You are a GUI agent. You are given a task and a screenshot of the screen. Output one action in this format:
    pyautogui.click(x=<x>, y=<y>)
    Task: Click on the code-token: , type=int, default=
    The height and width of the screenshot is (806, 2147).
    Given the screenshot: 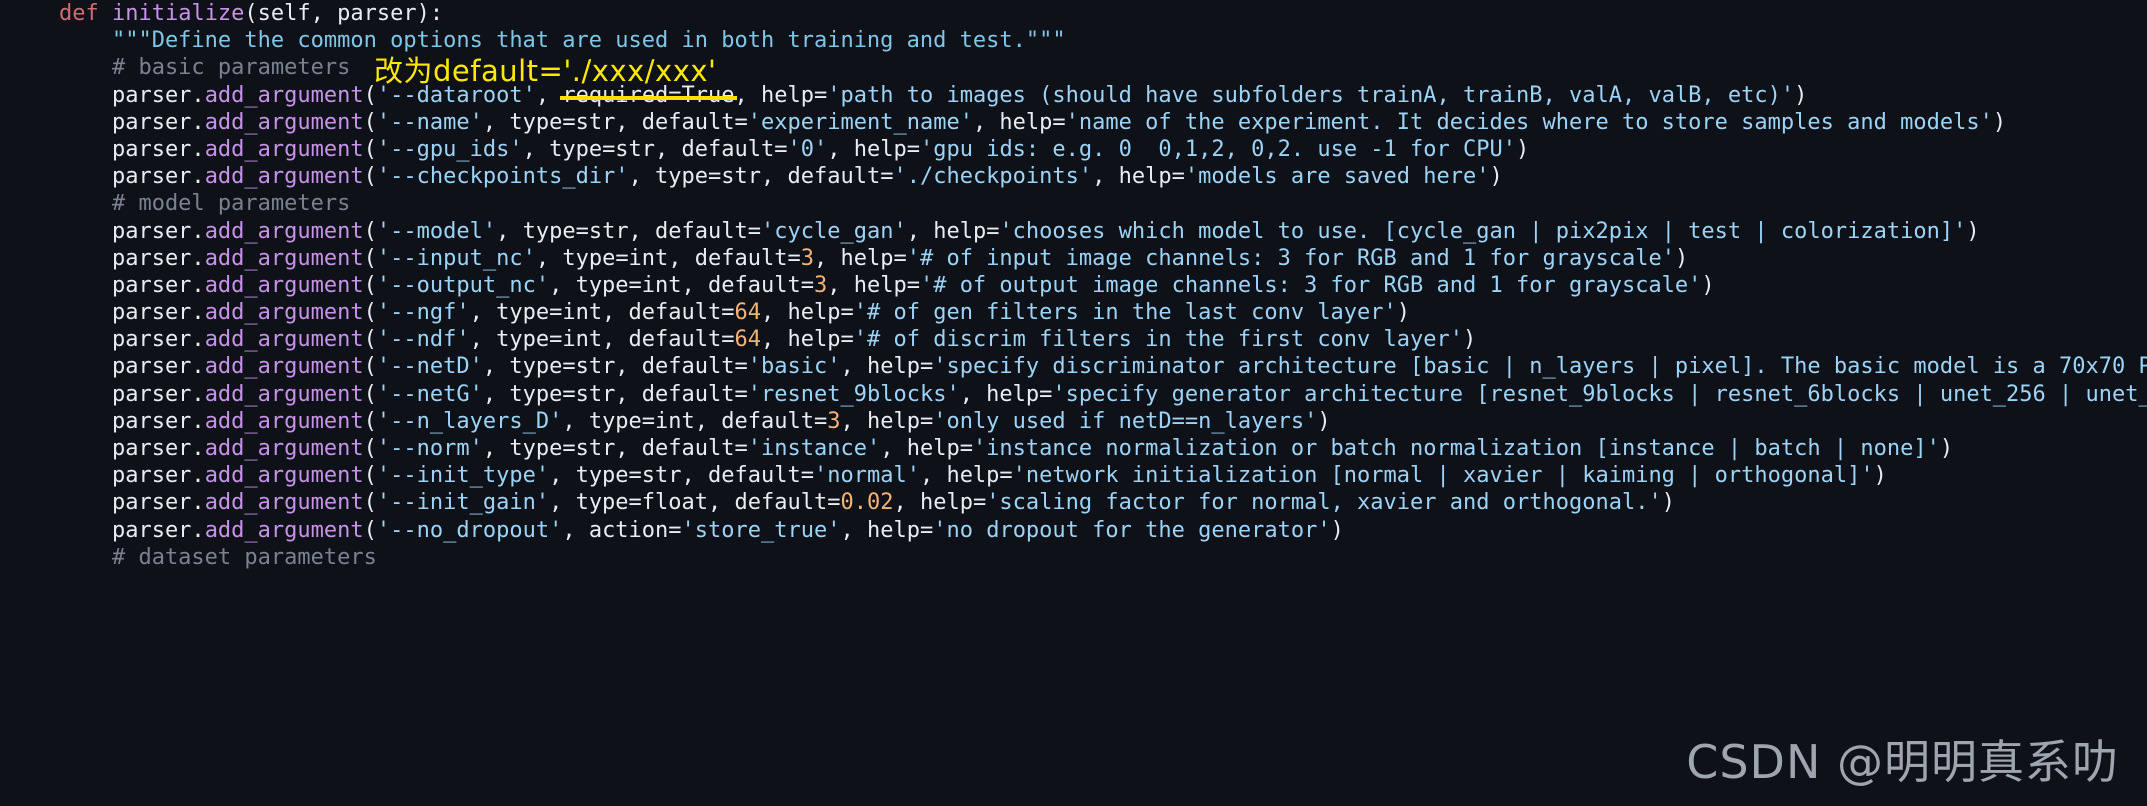 What is the action you would take?
    pyautogui.click(x=695, y=421)
    